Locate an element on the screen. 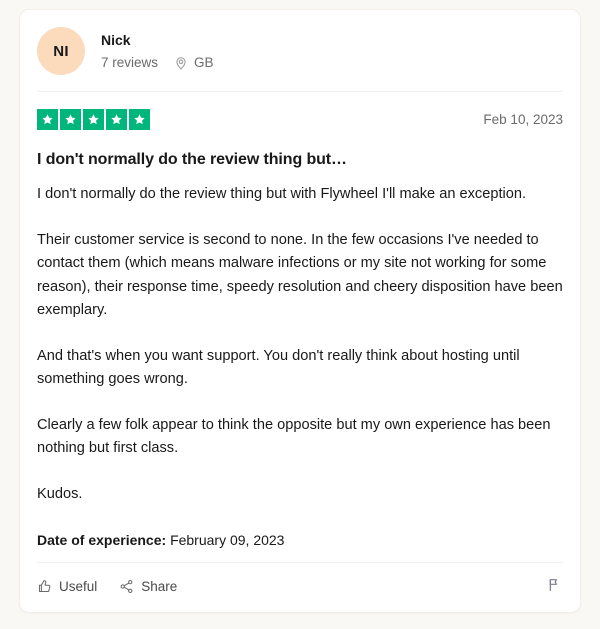 The image size is (600, 629). date-of-experience-label: Date of experience: is located at coordinates (102, 540).